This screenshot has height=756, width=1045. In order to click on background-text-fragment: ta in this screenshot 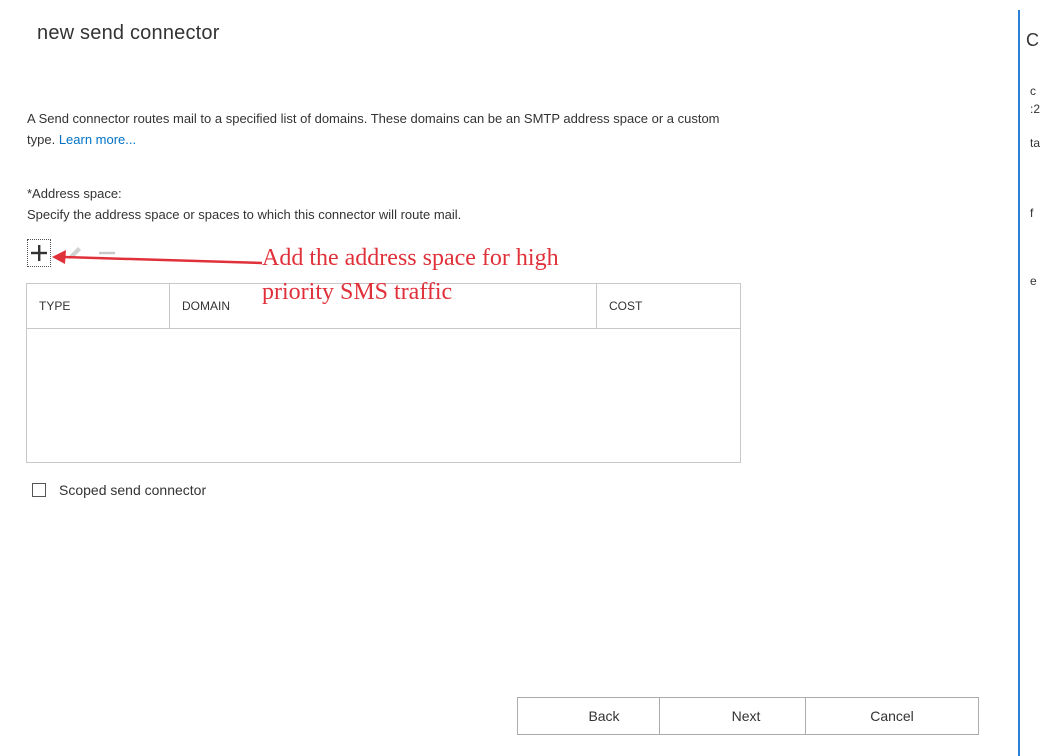, I will do `click(1035, 143)`.